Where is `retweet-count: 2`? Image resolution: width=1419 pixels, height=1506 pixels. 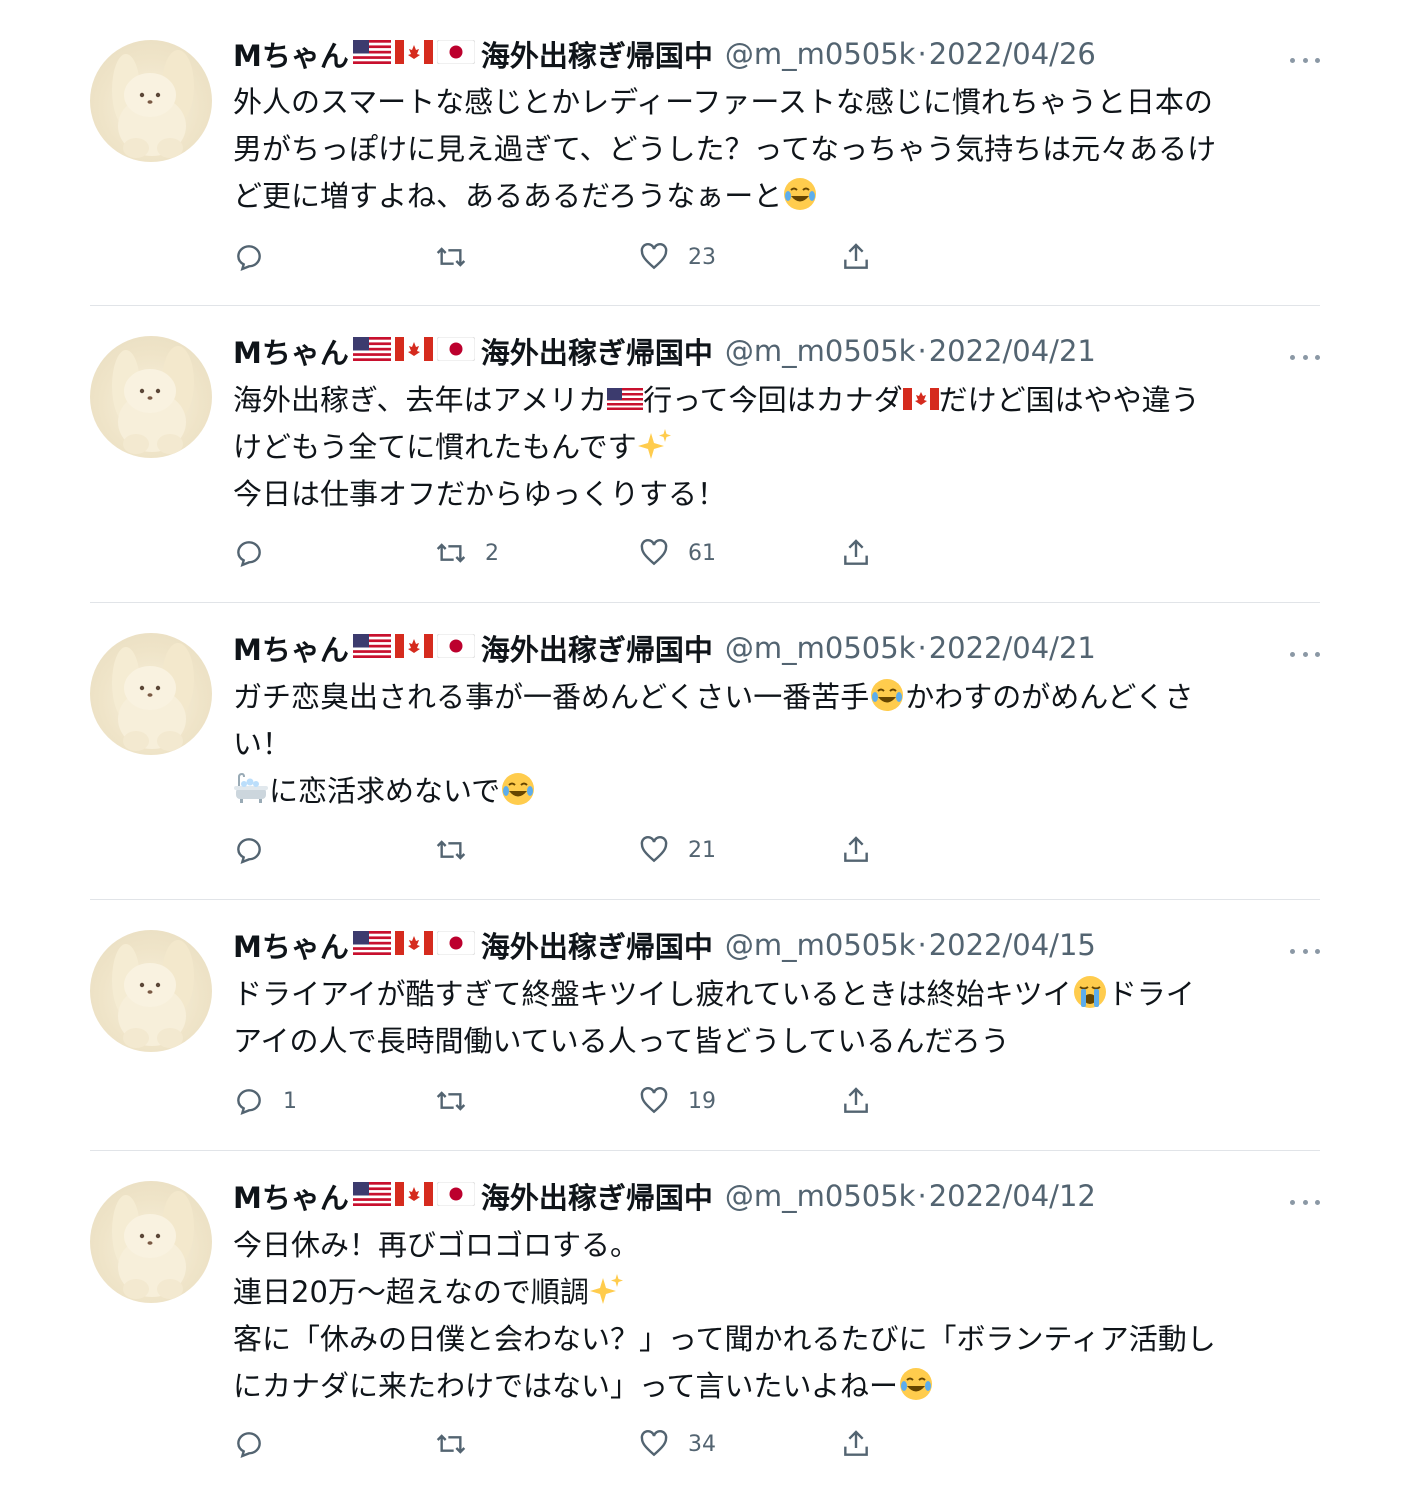
retweet-count: 2 is located at coordinates (492, 553).